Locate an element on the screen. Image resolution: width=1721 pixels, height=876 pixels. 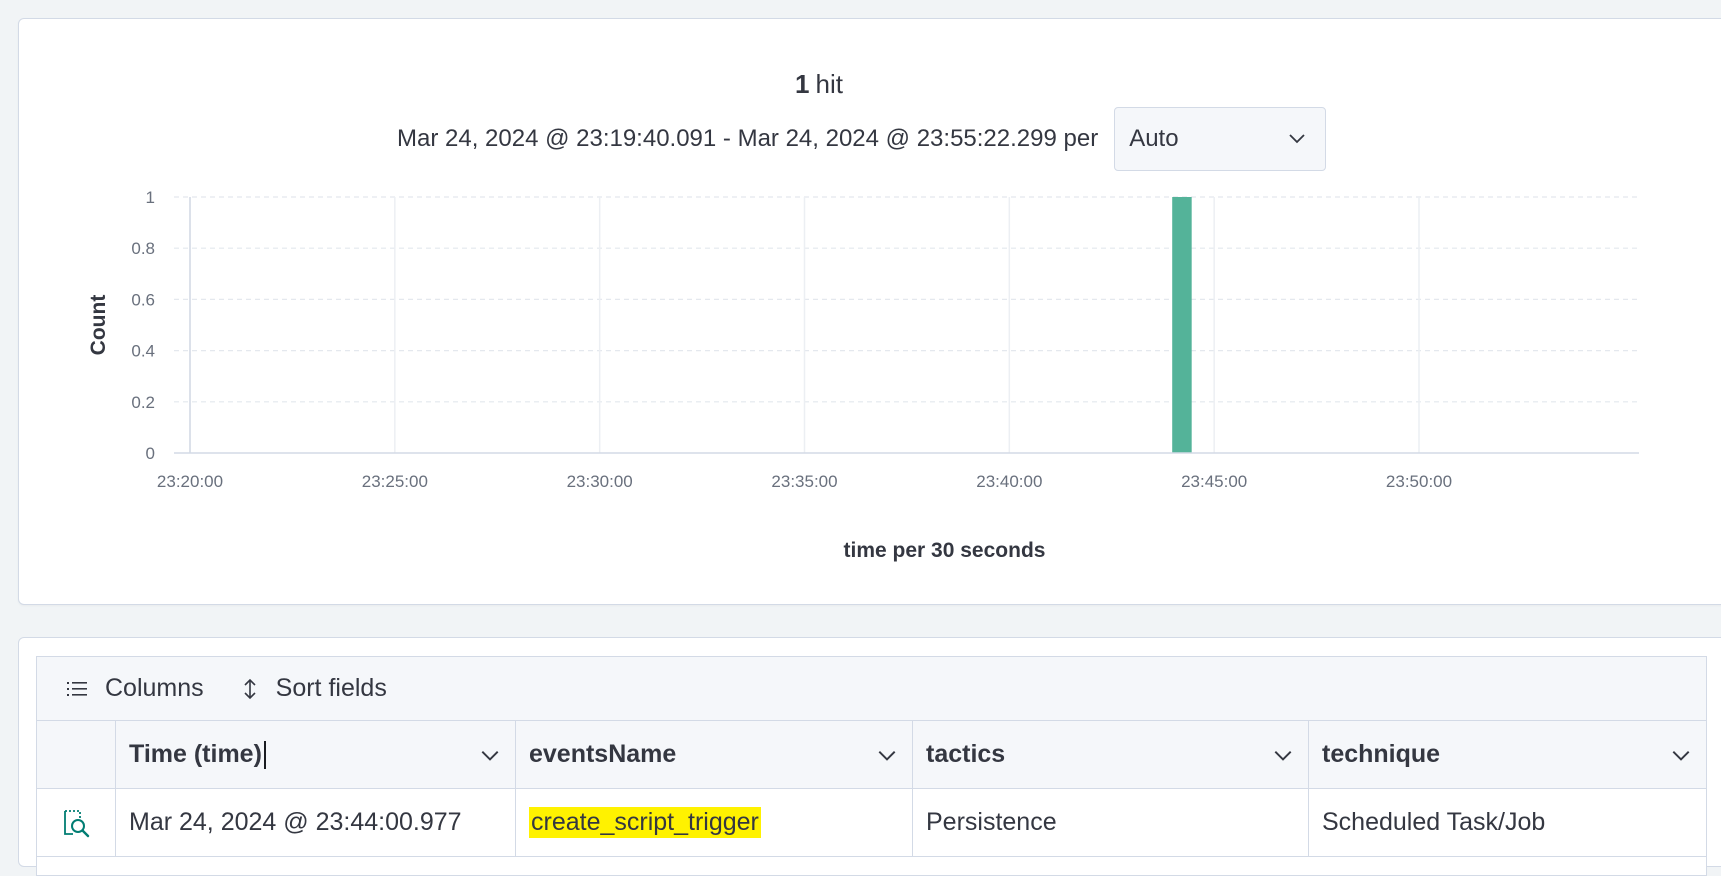
column-header-technique-label: technique is located at coordinates (1381, 754).